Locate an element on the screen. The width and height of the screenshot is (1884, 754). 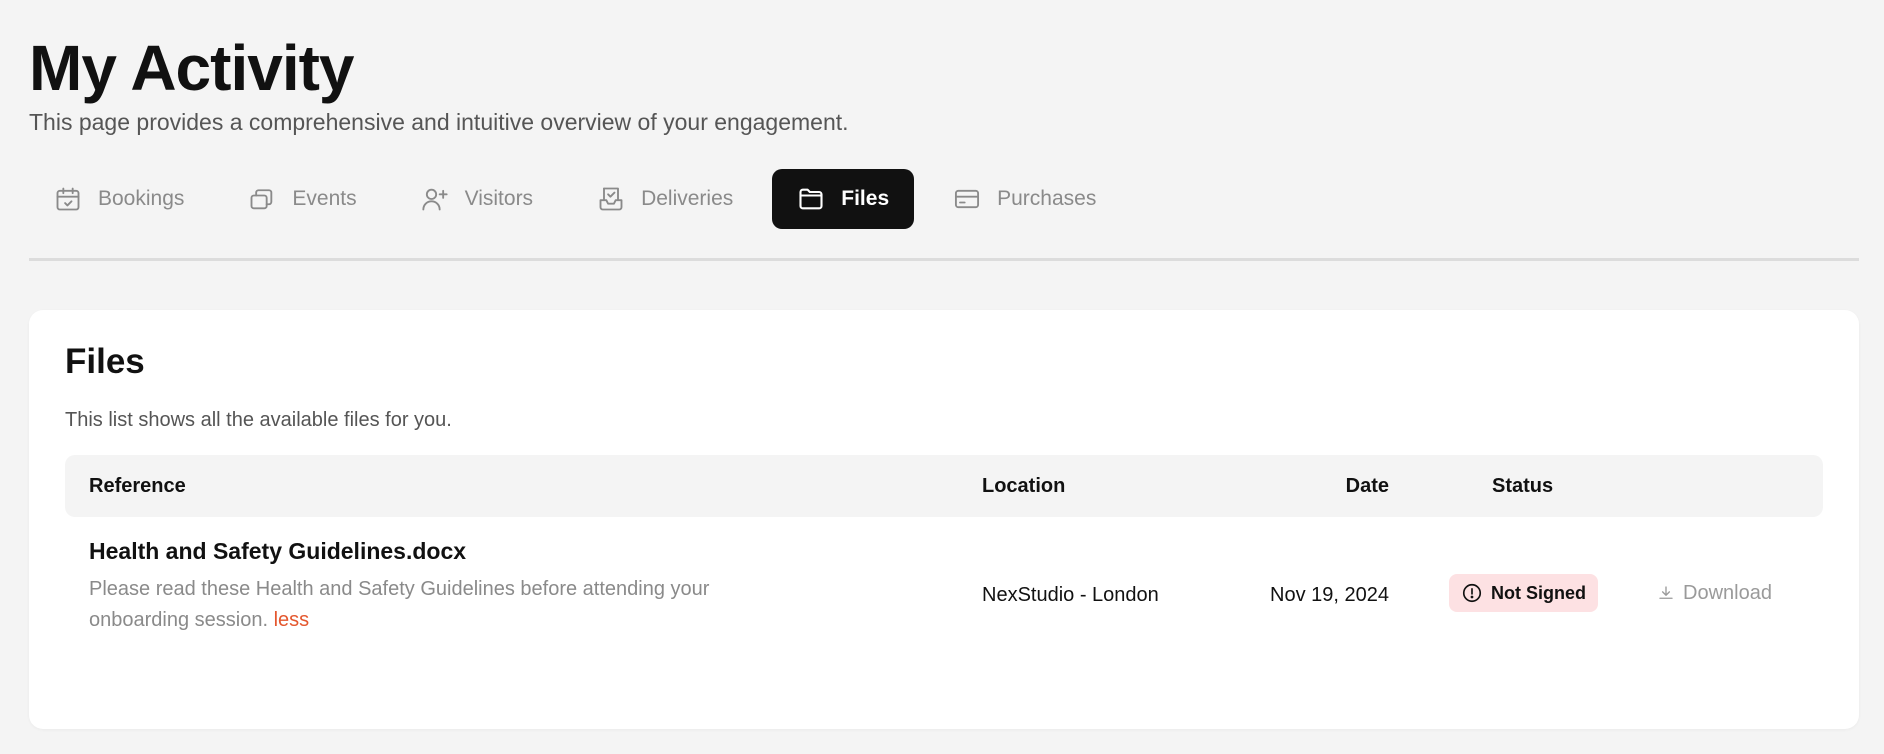
column-header-status: Status is located at coordinates (1523, 486).